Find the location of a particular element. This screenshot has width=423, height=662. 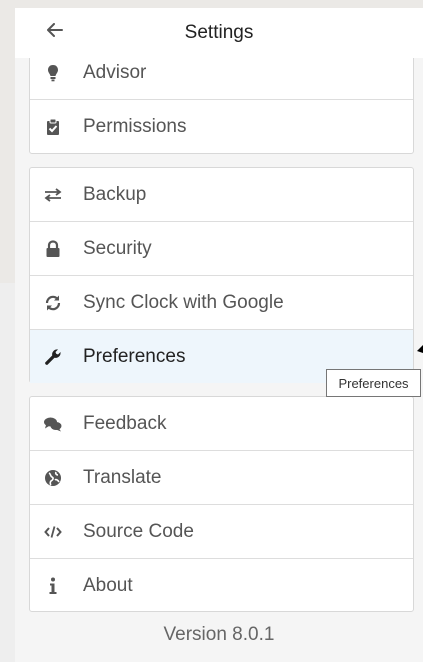

comments-icon is located at coordinates (53, 424).